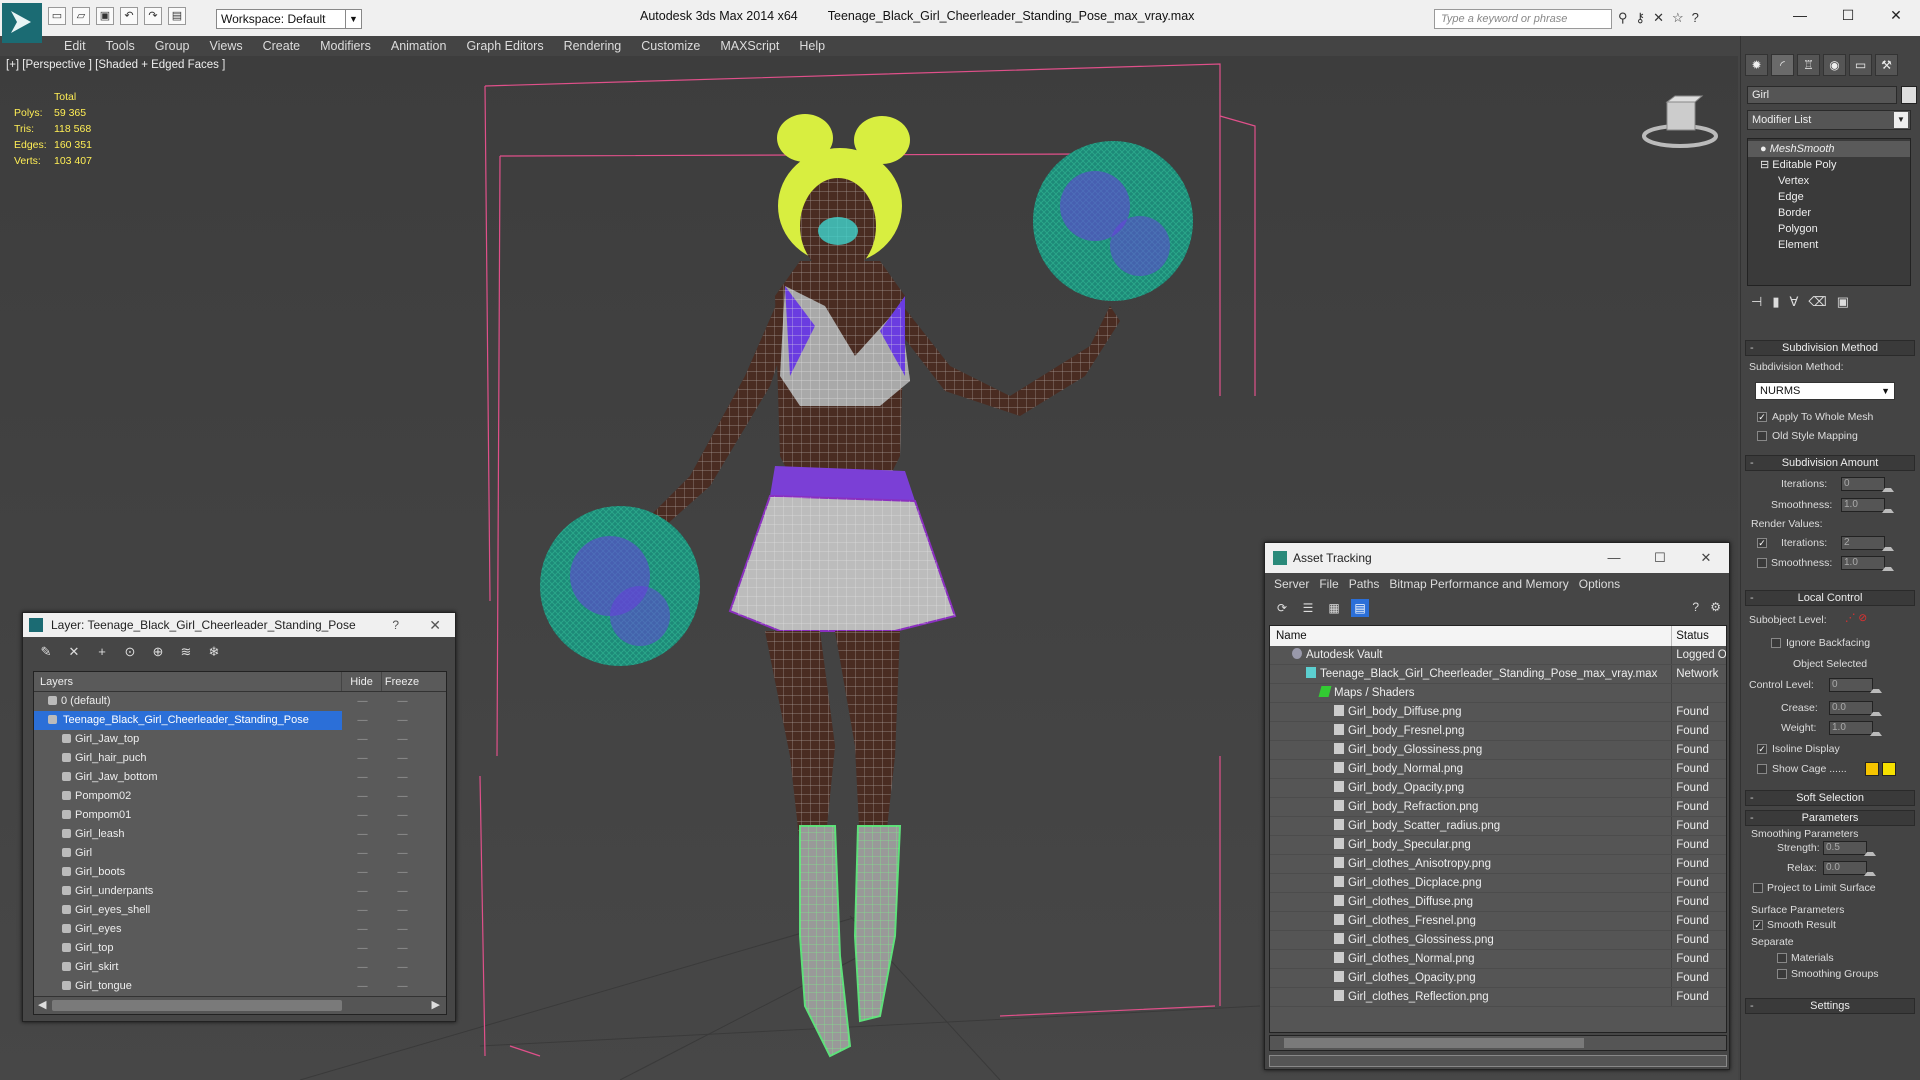 The width and height of the screenshot is (1920, 1080). I want to click on close-button: ✕, so click(1706, 558).